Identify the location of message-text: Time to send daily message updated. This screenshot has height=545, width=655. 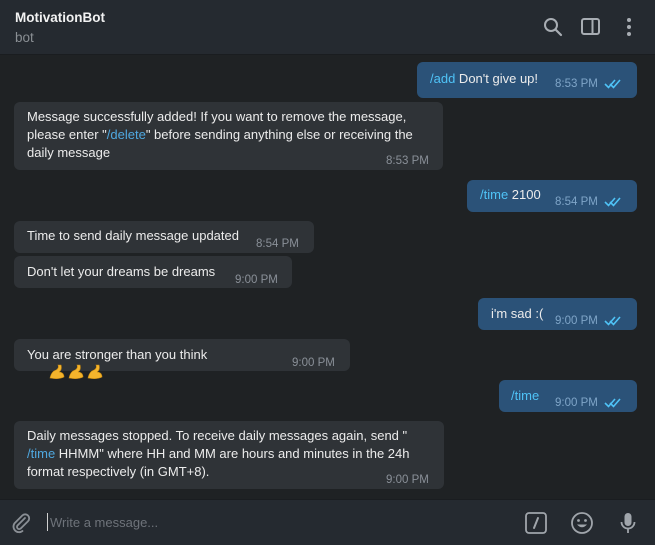
(133, 235).